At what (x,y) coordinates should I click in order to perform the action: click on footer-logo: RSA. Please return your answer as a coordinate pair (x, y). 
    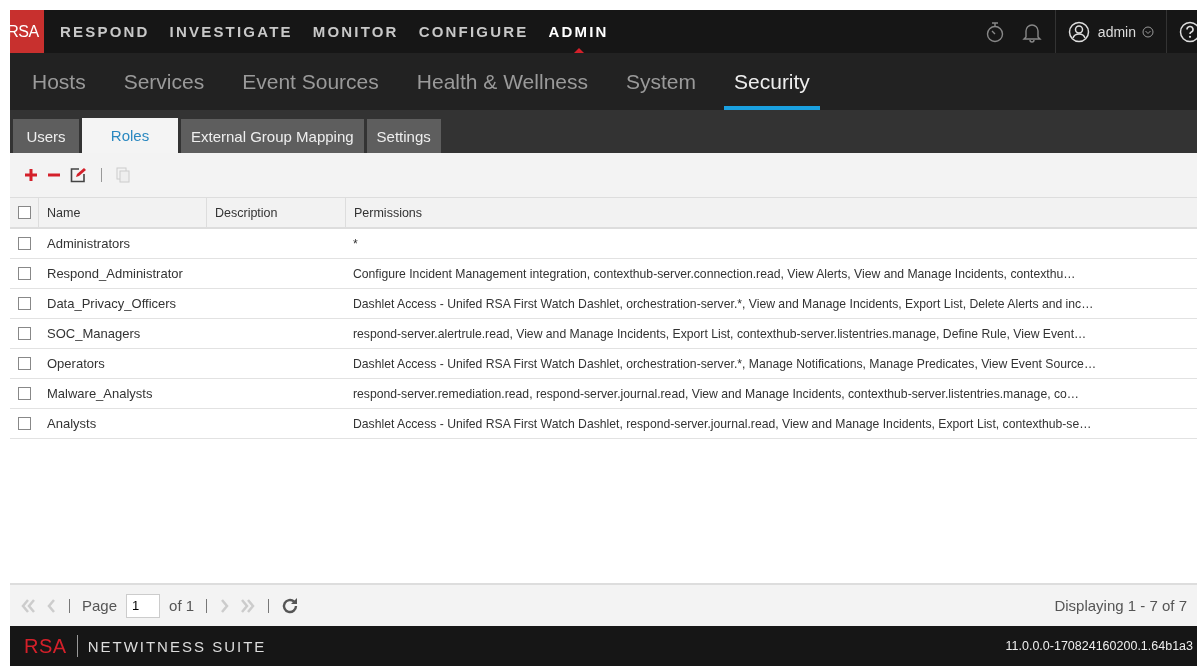
    Looking at the image, I should click on (45, 646).